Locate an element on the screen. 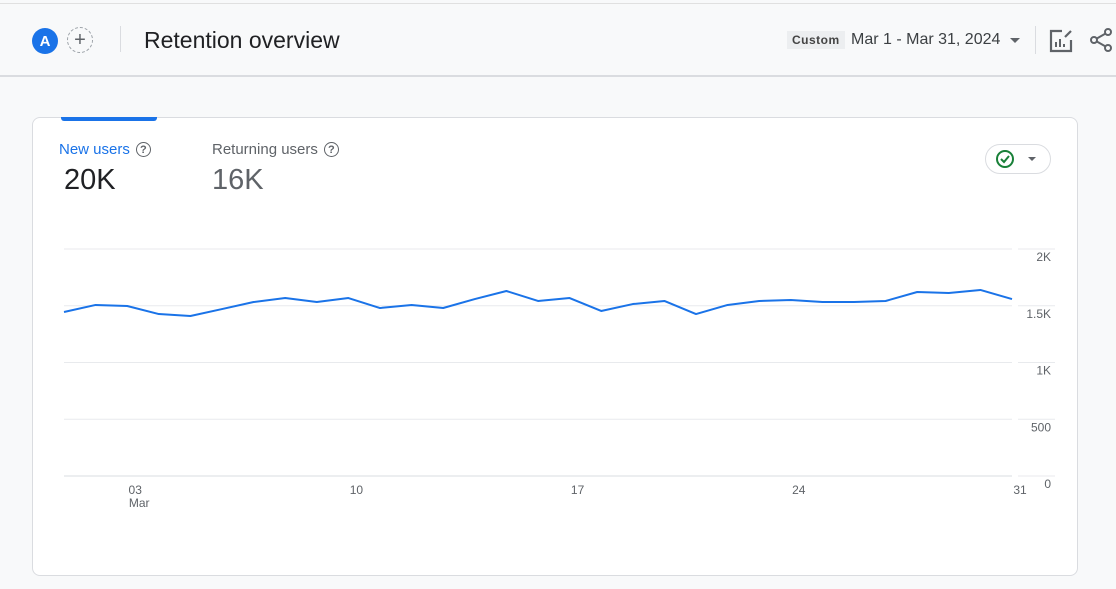  x-tick-label: 03 is located at coordinates (136, 490).